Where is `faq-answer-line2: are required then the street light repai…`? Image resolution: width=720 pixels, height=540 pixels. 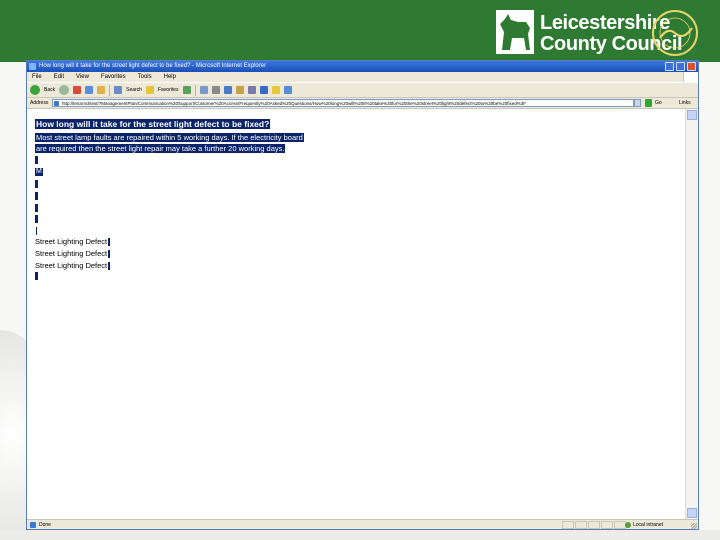 faq-answer-line2: are required then the street light repai… is located at coordinates (160, 148).